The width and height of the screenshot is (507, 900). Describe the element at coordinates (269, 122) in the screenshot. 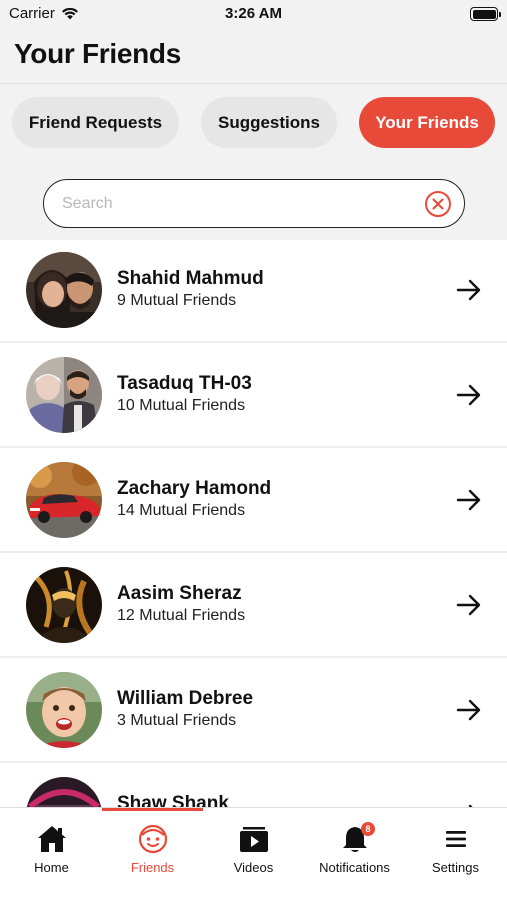

I see `tab-suggestions: Suggestions` at that location.